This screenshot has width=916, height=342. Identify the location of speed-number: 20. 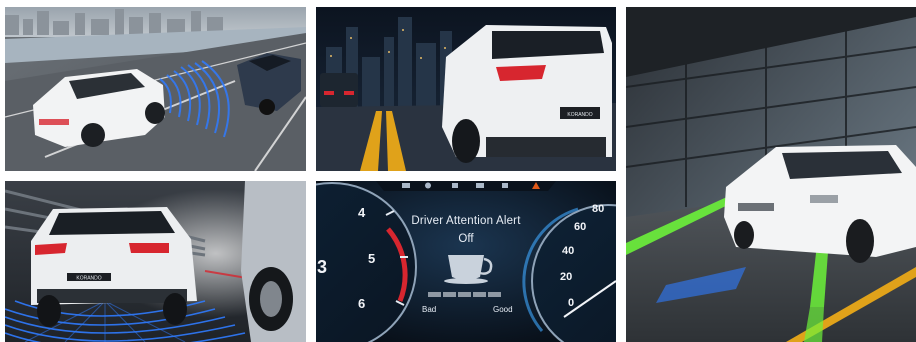
(566, 277).